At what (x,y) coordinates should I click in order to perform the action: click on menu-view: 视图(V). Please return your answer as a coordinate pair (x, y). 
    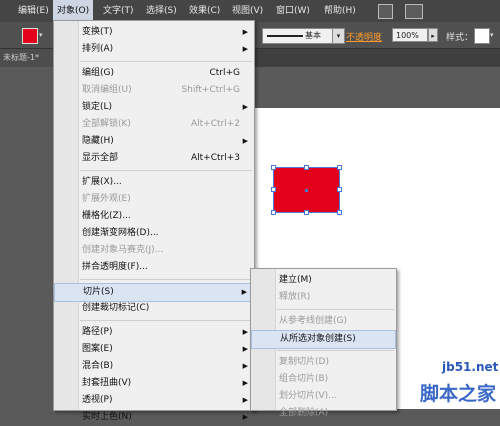
    Looking at the image, I should click on (247, 11).